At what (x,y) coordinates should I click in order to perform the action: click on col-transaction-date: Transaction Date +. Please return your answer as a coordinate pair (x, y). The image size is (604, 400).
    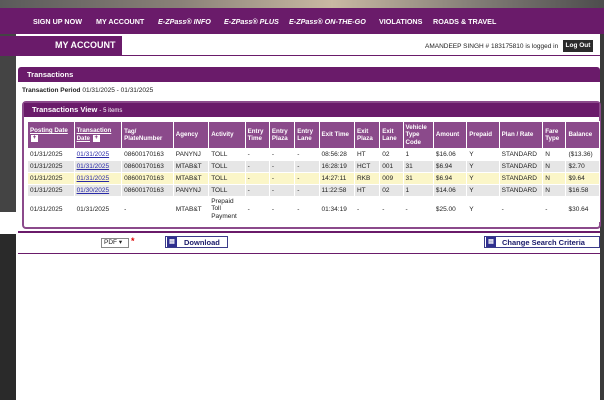
    Looking at the image, I should click on (98, 135).